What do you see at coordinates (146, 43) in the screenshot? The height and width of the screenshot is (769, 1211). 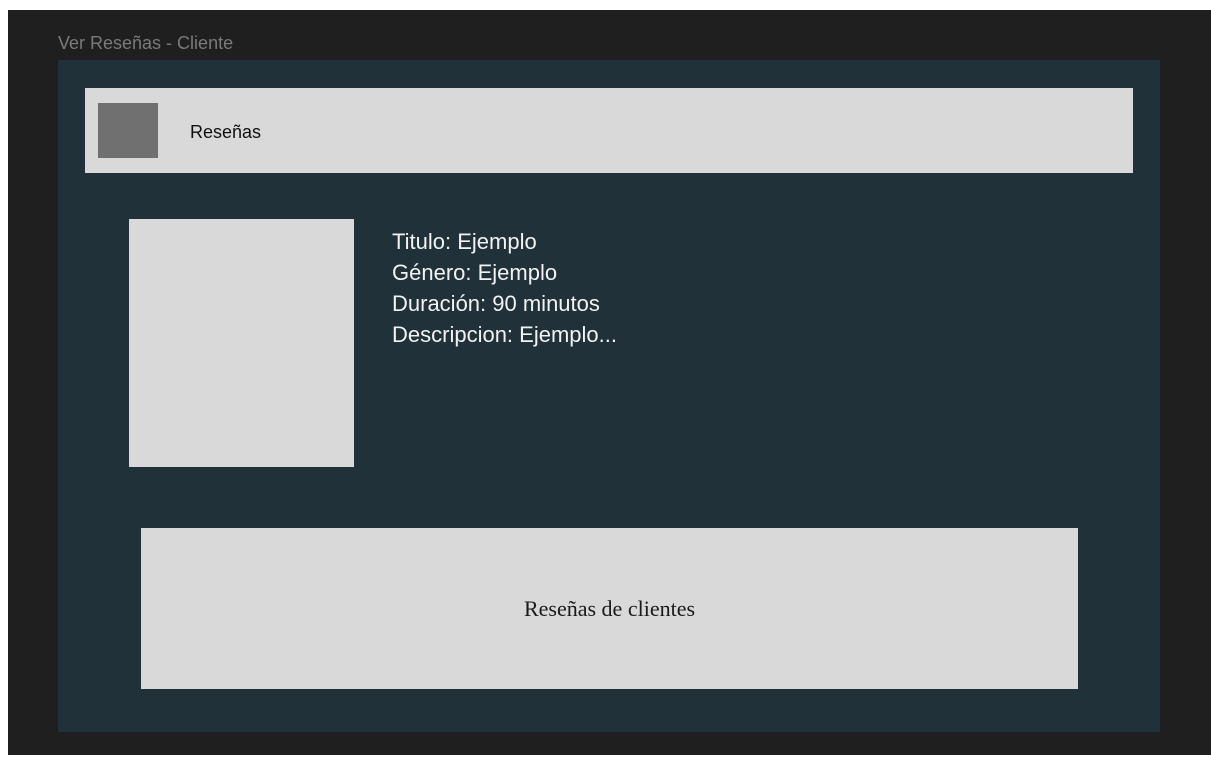 I see `frame-label: Ver Reseñas - Cliente` at bounding box center [146, 43].